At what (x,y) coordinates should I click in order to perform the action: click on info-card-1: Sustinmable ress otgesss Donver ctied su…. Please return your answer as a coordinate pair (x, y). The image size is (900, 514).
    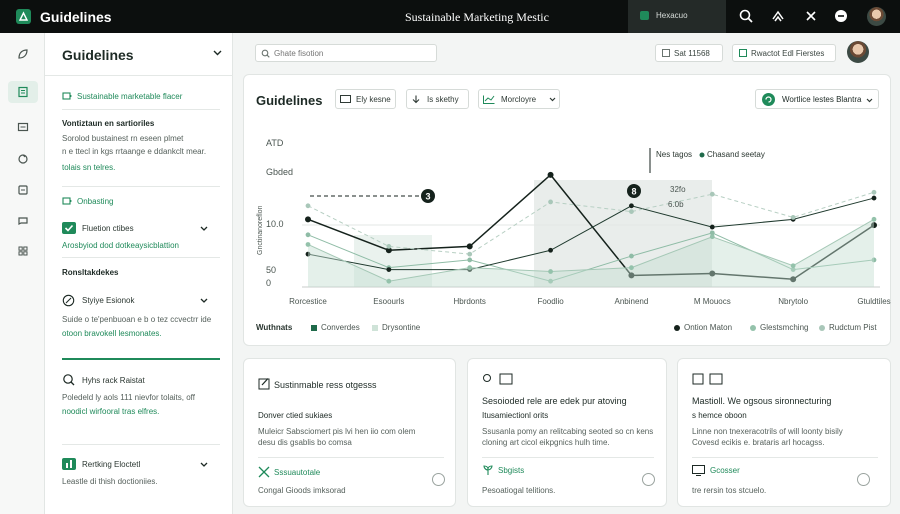
    Looking at the image, I should click on (349, 432).